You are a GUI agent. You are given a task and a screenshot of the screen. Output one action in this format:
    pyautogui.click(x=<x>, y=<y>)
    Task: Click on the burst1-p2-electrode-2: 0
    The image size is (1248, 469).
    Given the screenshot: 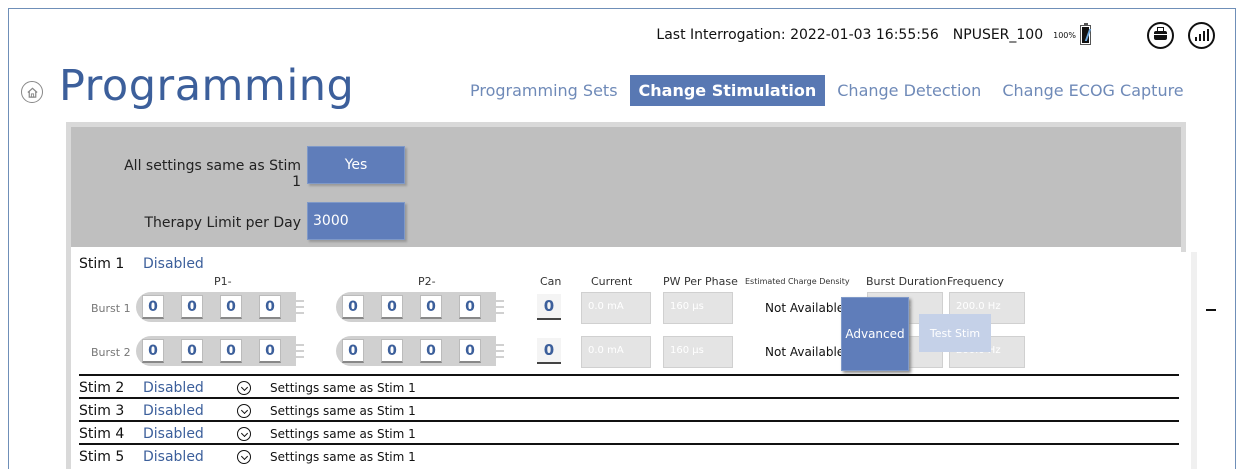 What is the action you would take?
    pyautogui.click(x=392, y=307)
    